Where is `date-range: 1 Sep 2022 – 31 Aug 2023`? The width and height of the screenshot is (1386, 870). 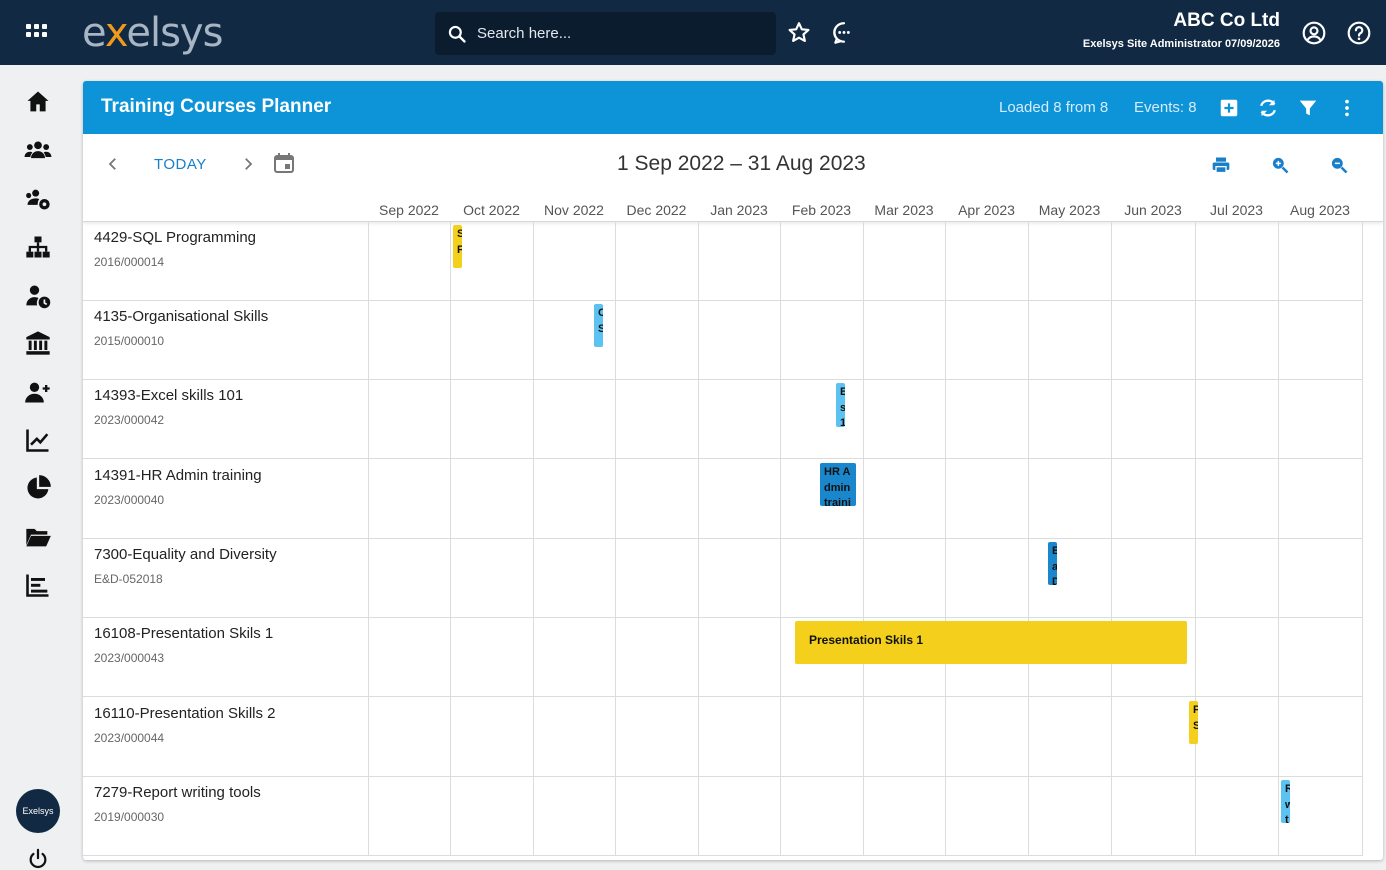 date-range: 1 Sep 2022 – 31 Aug 2023 is located at coordinates (741, 163).